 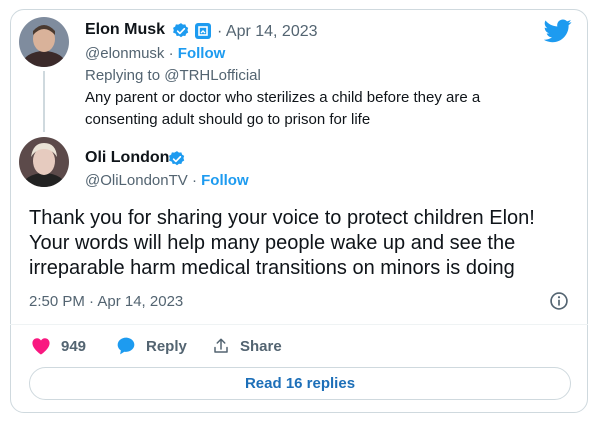 I want to click on share-button: Share, so click(x=247, y=346).